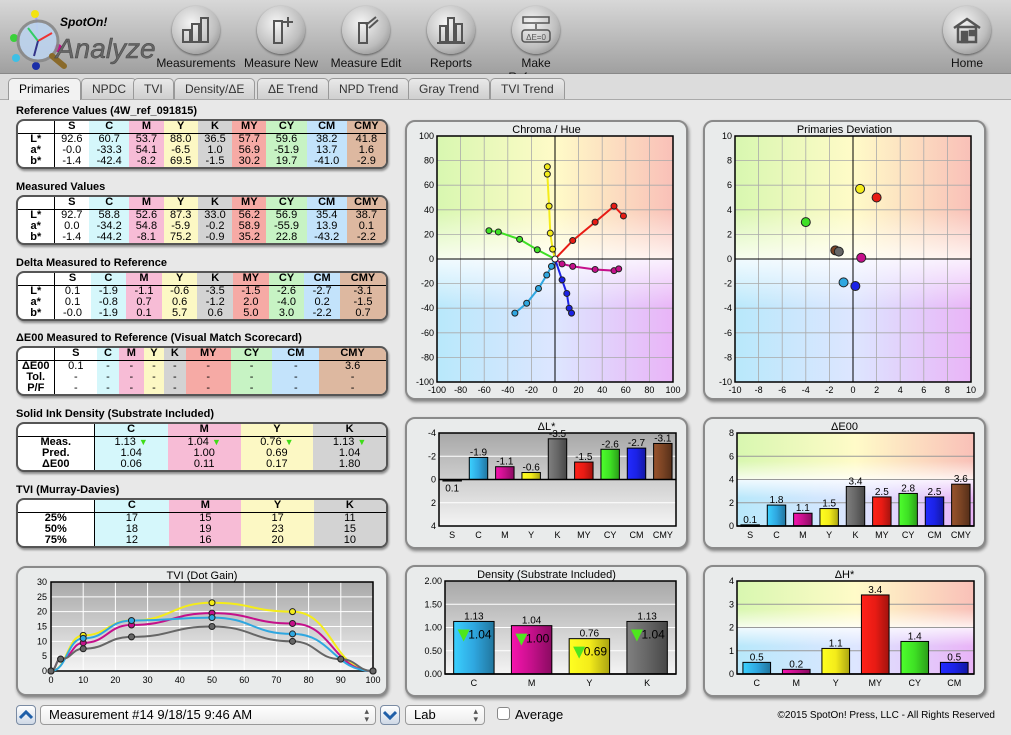  Describe the element at coordinates (757, 668) in the screenshot. I see `bar-rect-C` at that location.